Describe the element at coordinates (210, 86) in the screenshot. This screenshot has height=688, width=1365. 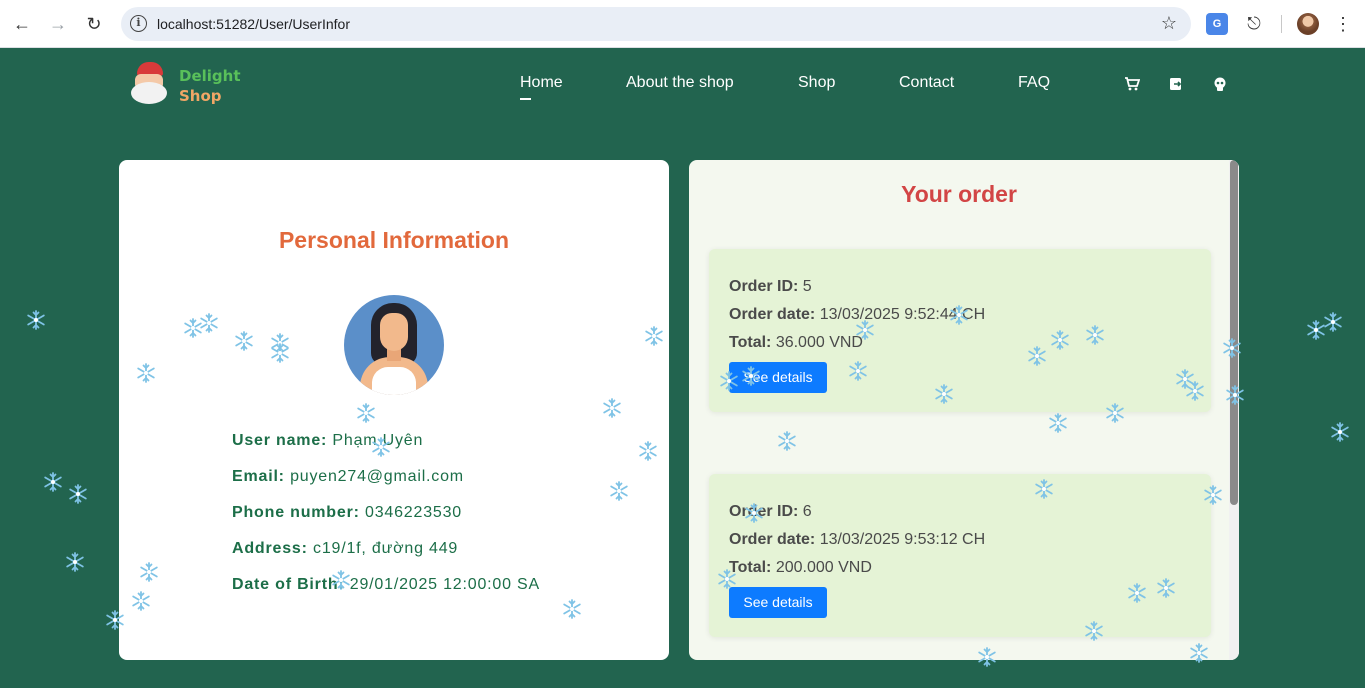
I see `site-logo: Delight Shop` at that location.